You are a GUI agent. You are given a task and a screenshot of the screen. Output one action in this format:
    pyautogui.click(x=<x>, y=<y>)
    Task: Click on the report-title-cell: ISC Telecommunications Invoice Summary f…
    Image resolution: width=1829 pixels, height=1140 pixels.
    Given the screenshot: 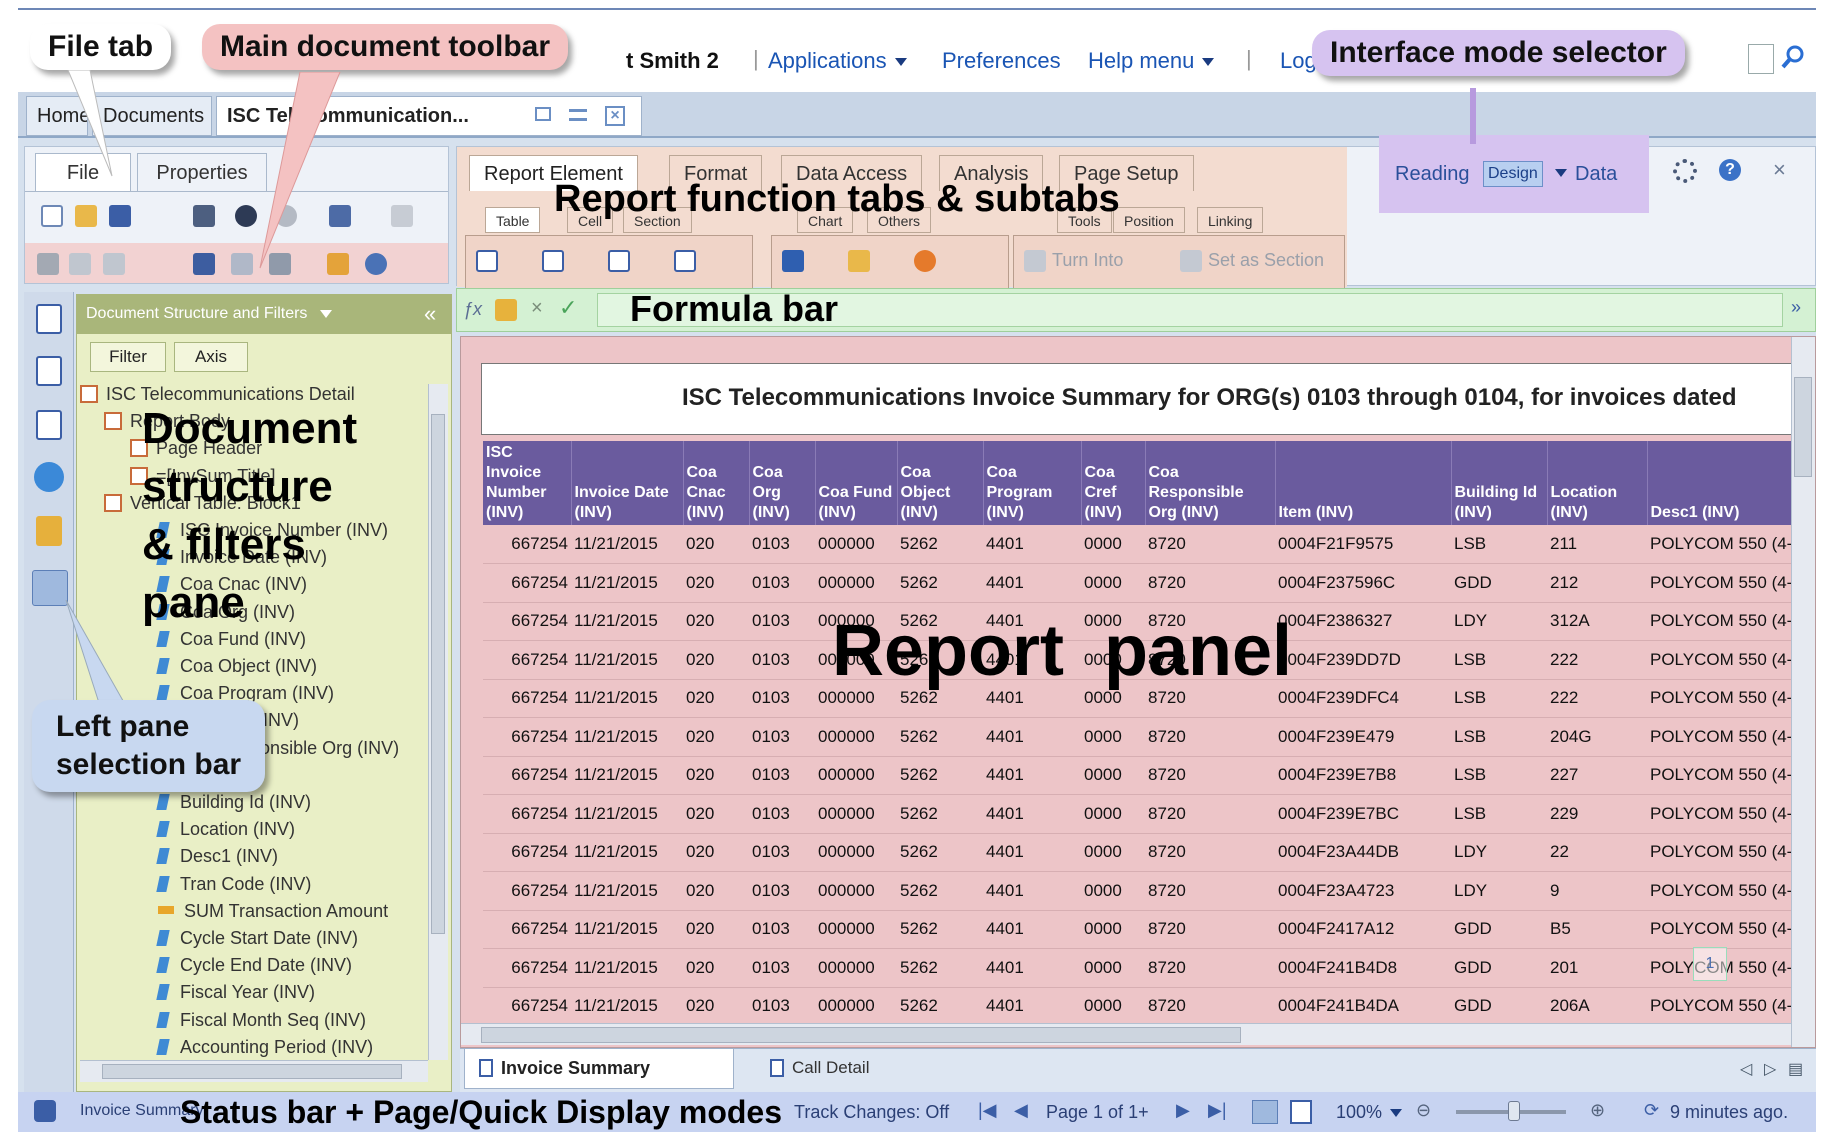 What is the action you would take?
    pyautogui.click(x=1148, y=399)
    